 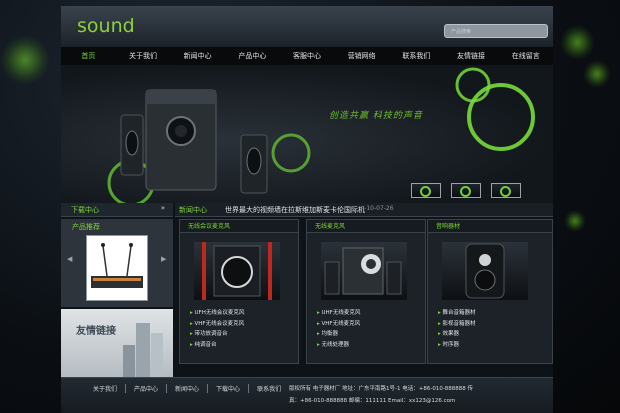 I want to click on list-item: VHF无线麦克风, so click(x=339, y=324).